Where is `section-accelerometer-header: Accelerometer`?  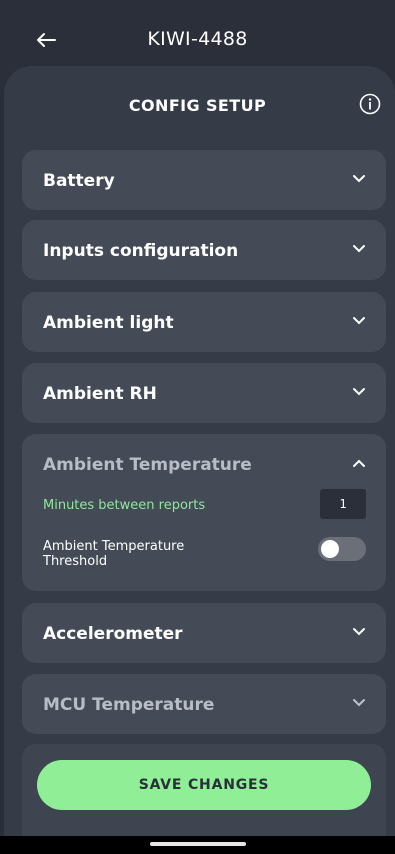 section-accelerometer-header: Accelerometer is located at coordinates (204, 633).